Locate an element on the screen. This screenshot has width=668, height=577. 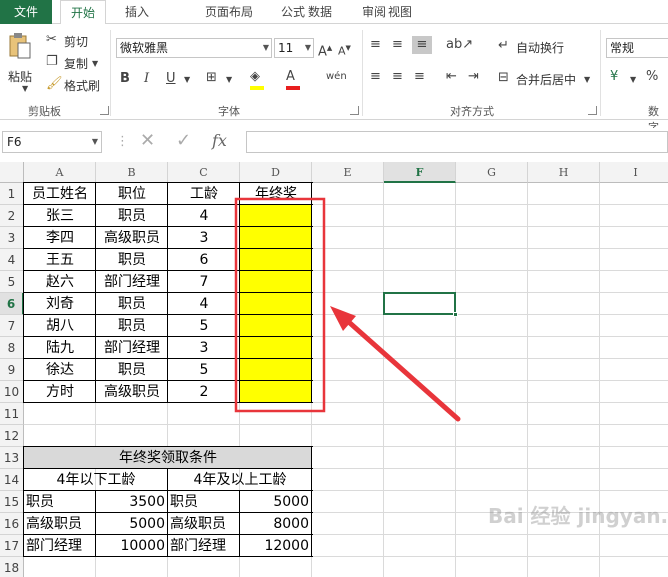
annotation-overlay is located at coordinates (347, 309).